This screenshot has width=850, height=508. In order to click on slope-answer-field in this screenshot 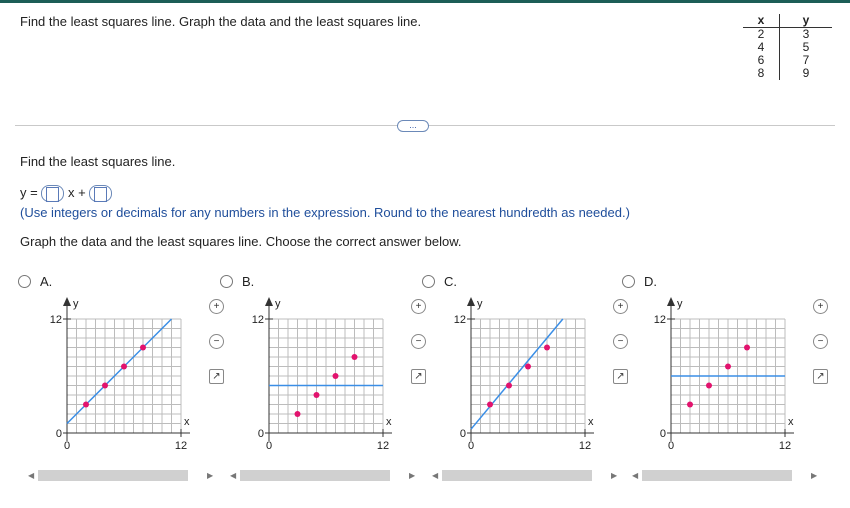, I will do `click(53, 194)`.